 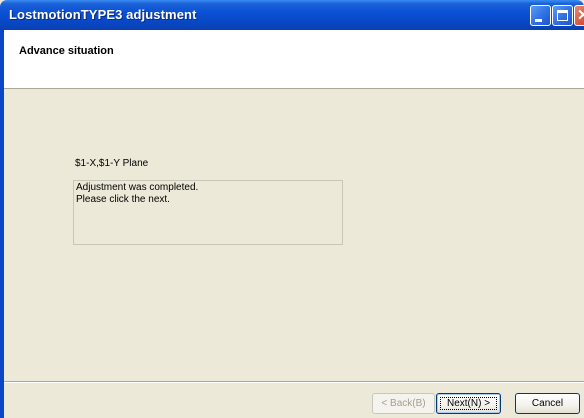 I want to click on focus-indicator, so click(x=468, y=403).